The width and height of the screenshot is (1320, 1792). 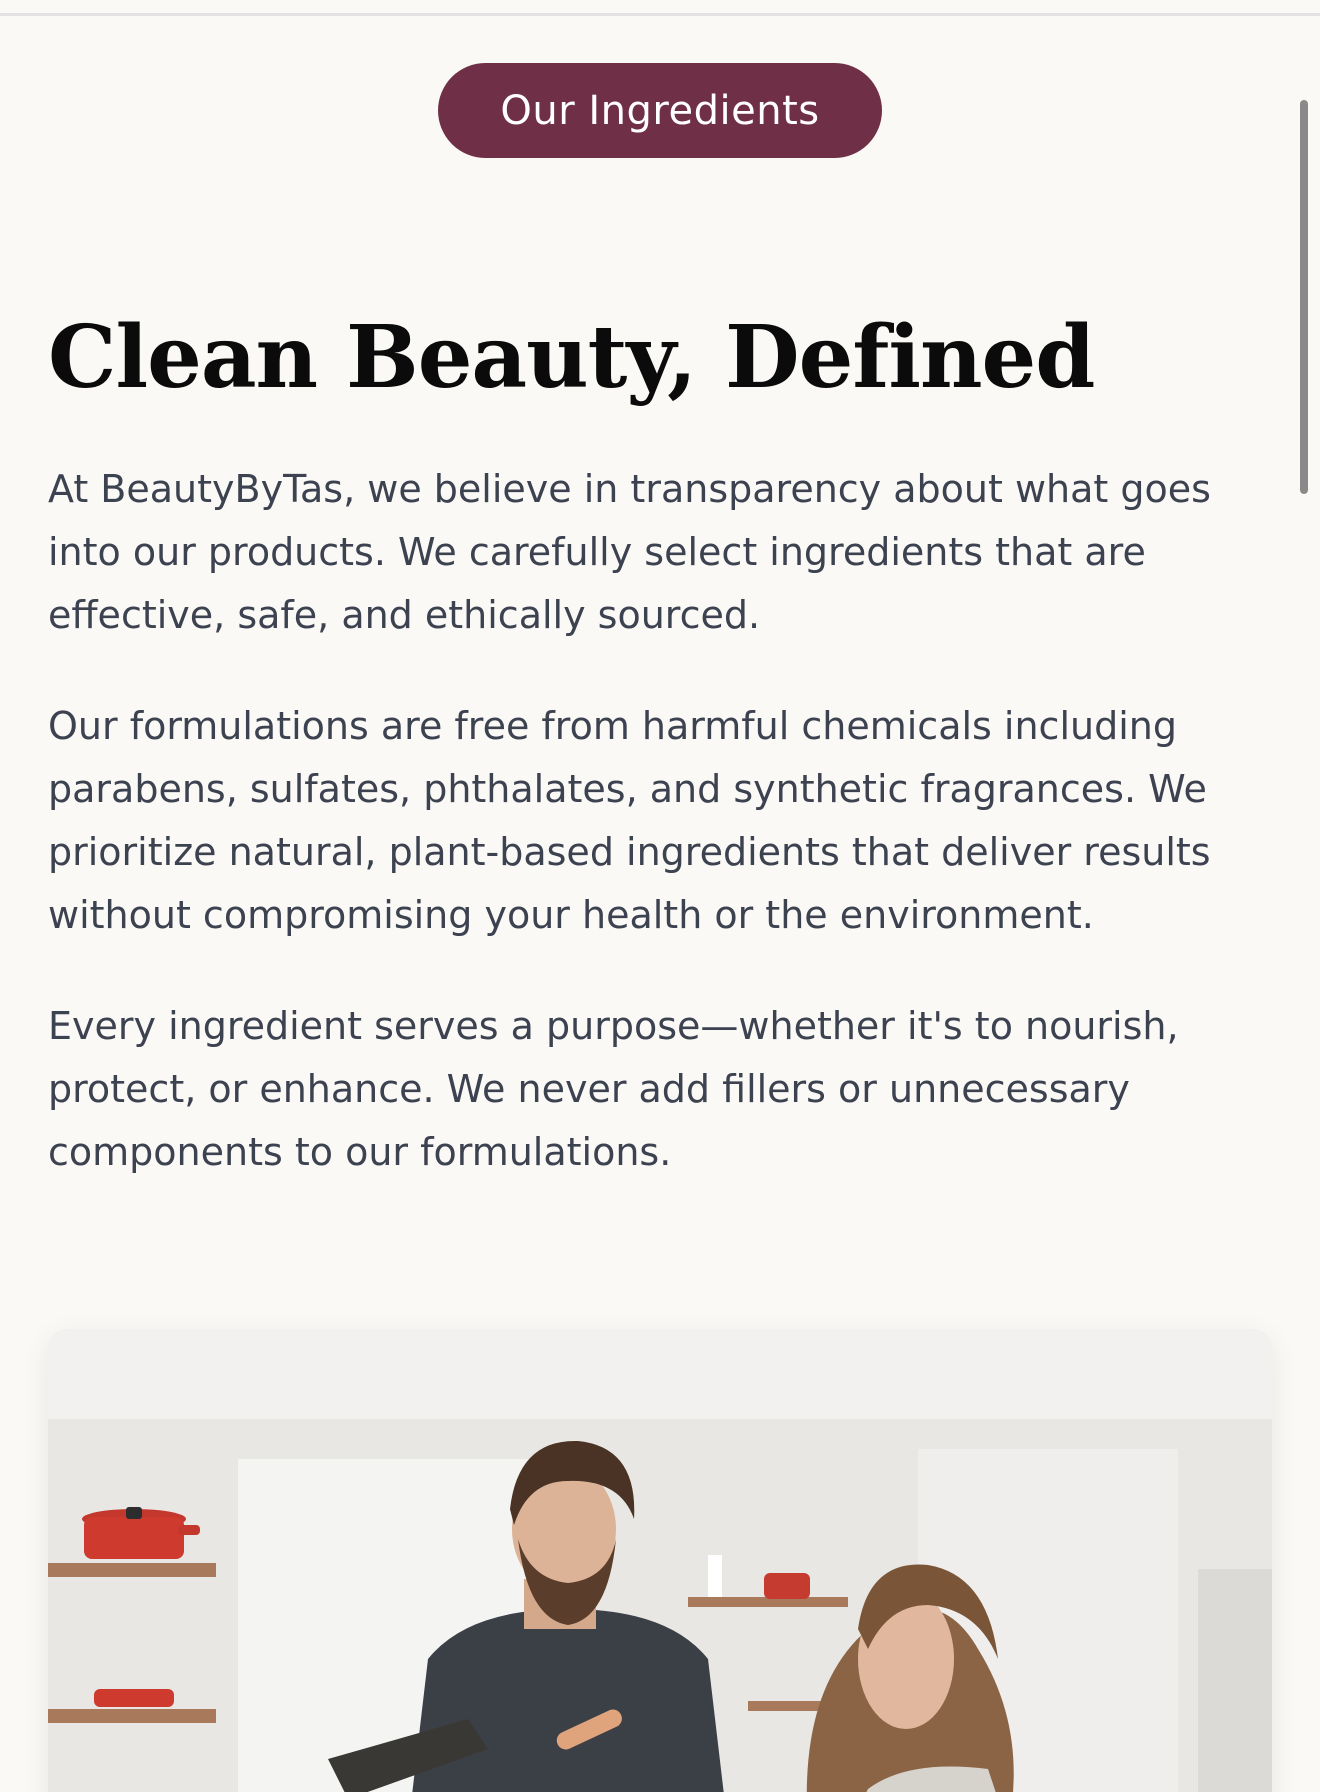 I want to click on top-divider, so click(x=660, y=8).